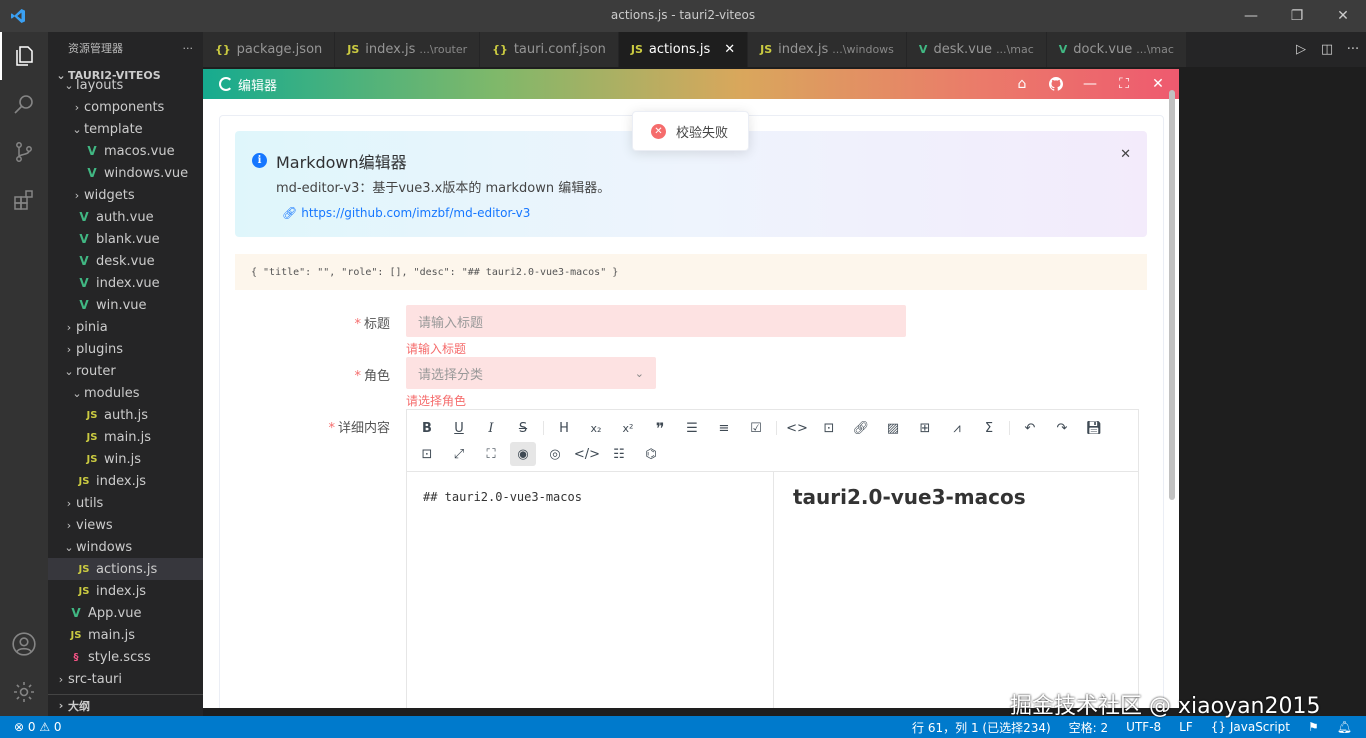  What do you see at coordinates (125, 705) in the screenshot?
I see `outline-section: › 大纲` at bounding box center [125, 705].